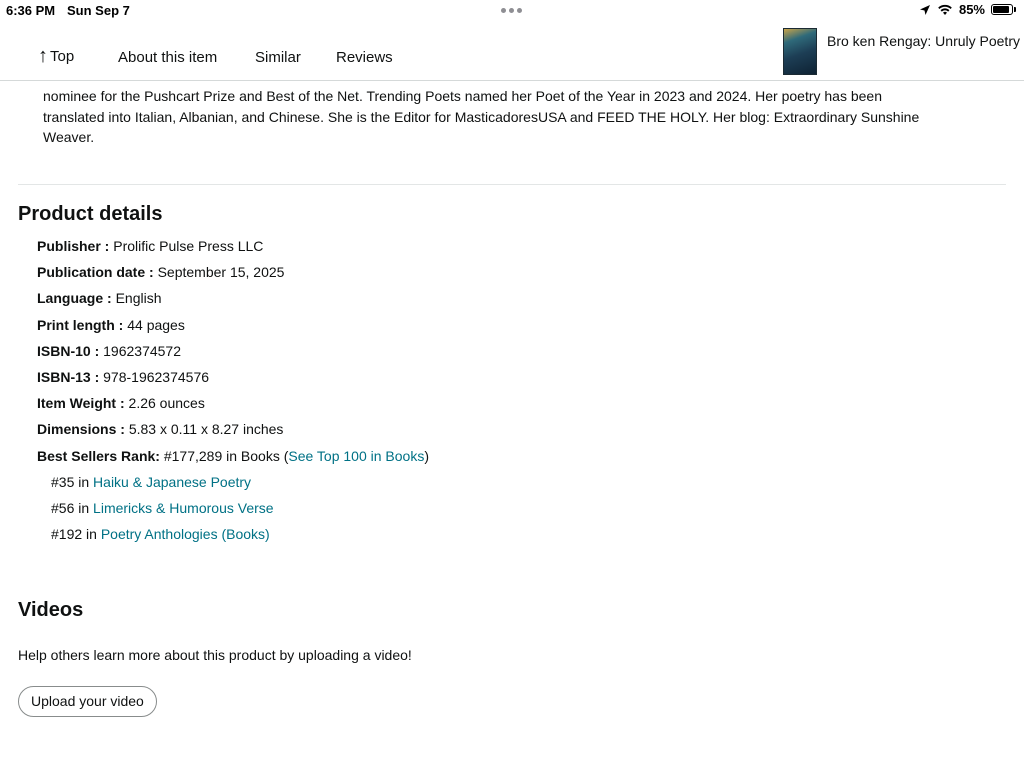 Image resolution: width=1024 pixels, height=768 pixels. What do you see at coordinates (76, 324) in the screenshot?
I see `detail-label: Print length` at bounding box center [76, 324].